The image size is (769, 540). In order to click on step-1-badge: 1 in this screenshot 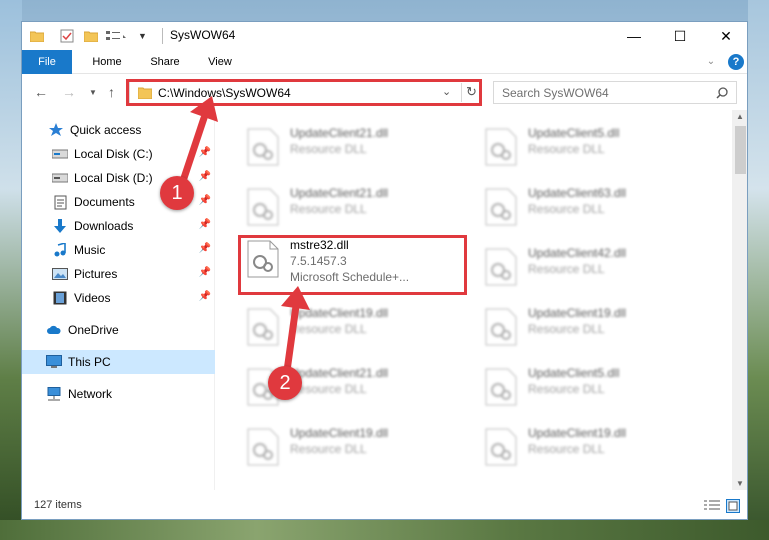, I will do `click(177, 193)`.